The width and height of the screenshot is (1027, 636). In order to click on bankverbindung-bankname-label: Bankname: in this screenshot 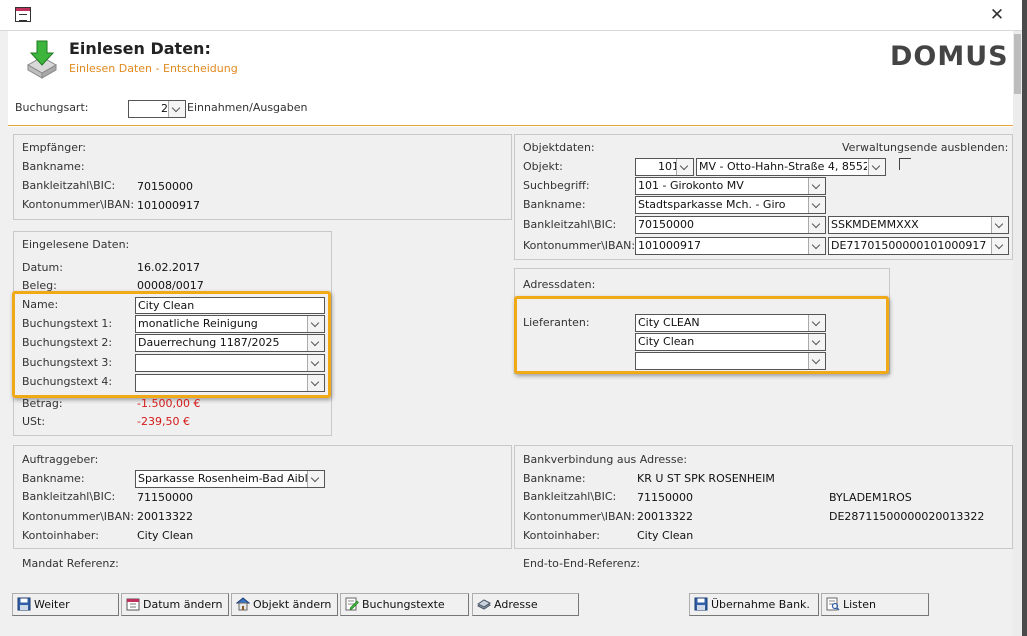, I will do `click(554, 478)`.